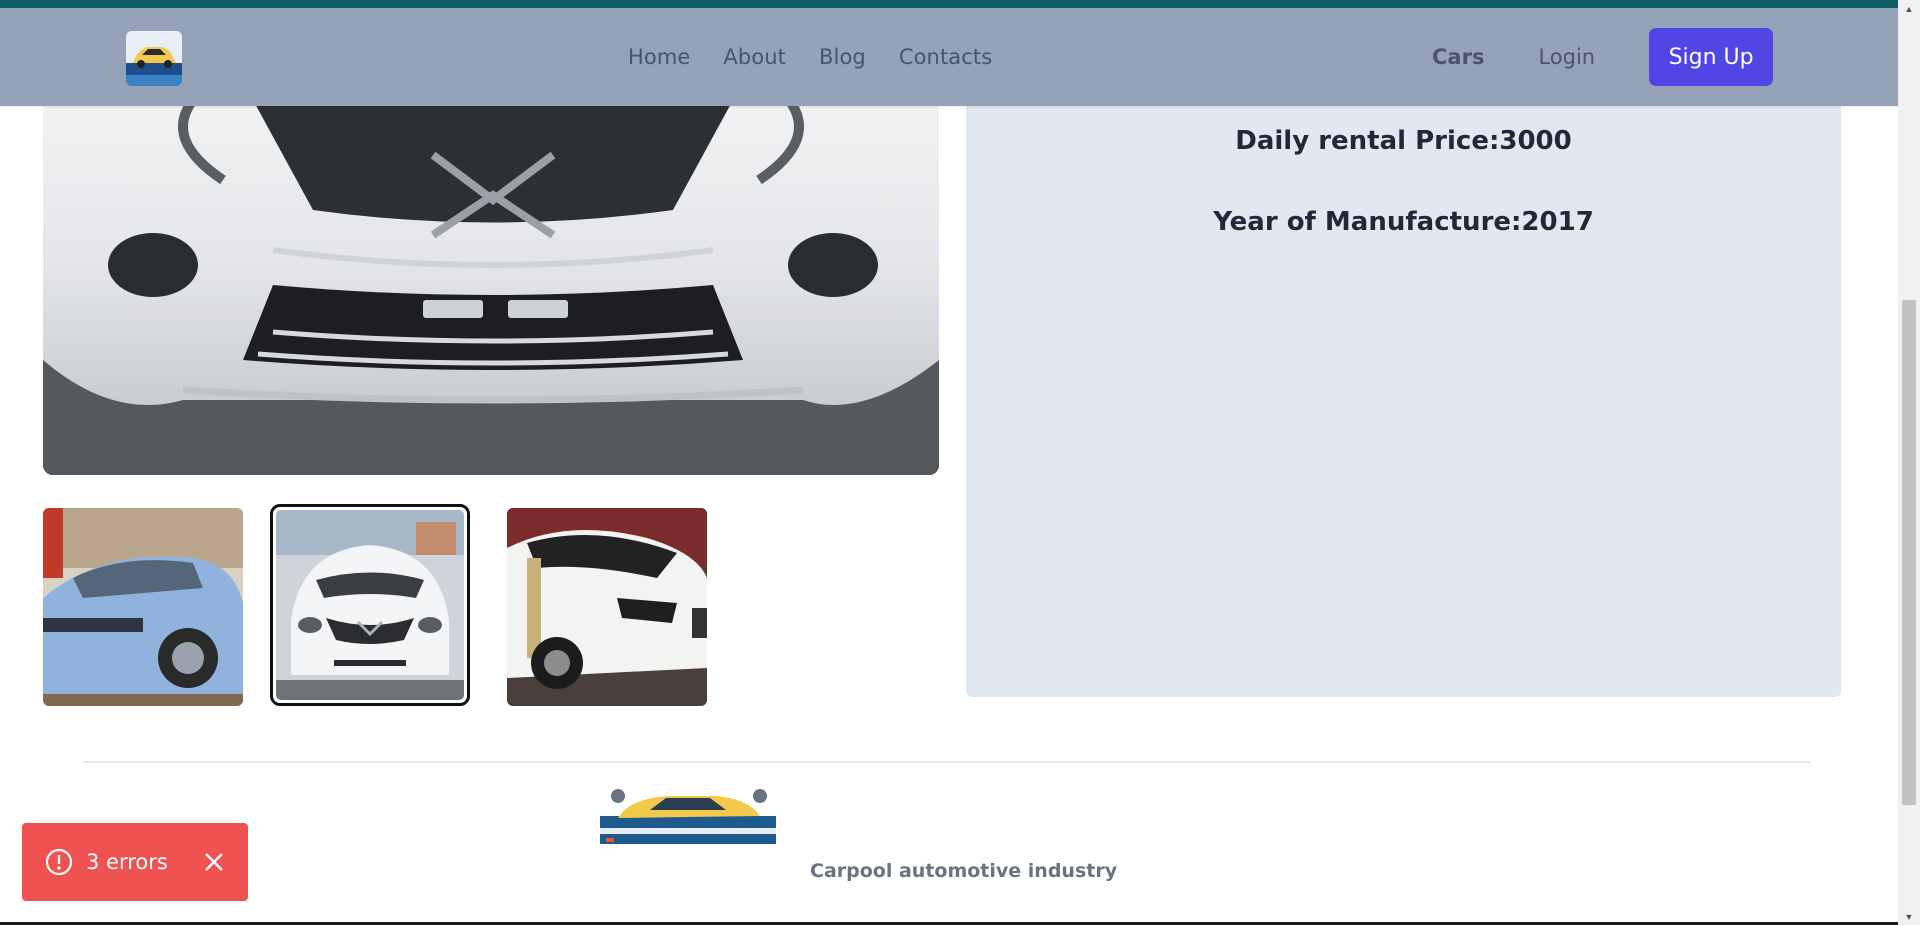 The width and height of the screenshot is (1920, 925). What do you see at coordinates (59, 862) in the screenshot?
I see `alert-circle-icon` at bounding box center [59, 862].